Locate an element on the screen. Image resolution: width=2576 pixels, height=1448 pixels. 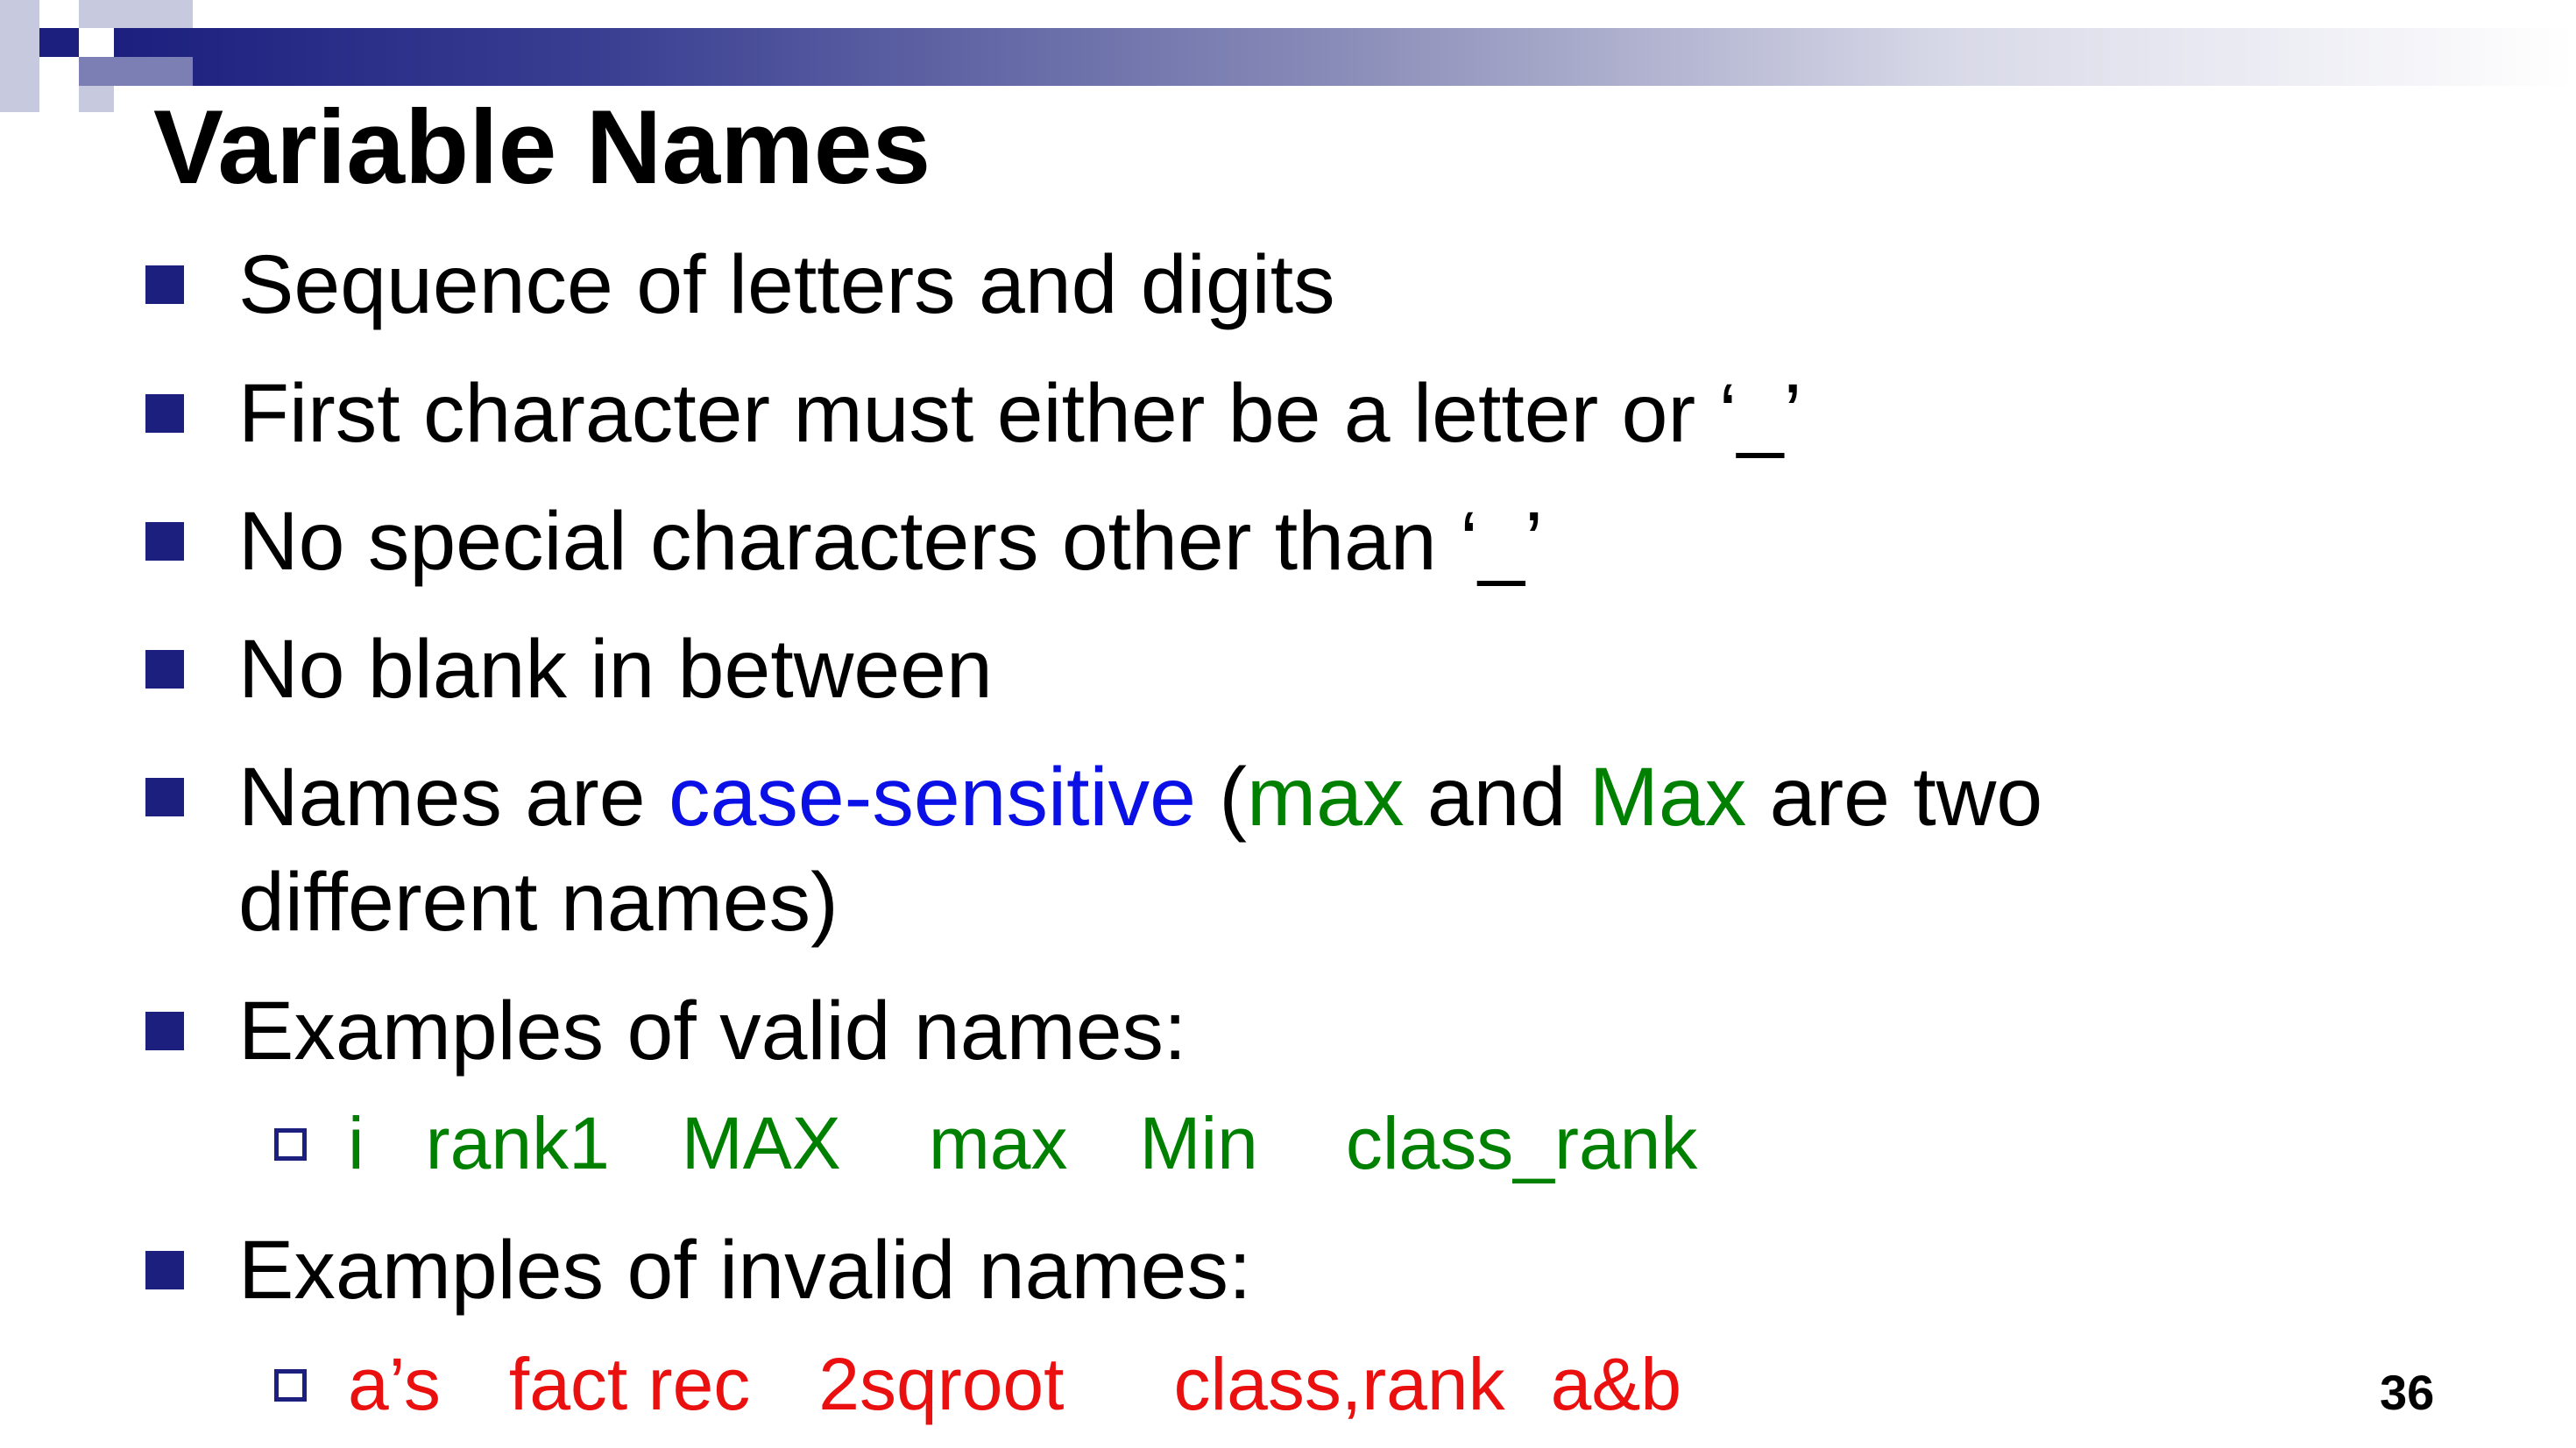
bullet-item: Examples of invalid names: is located at coordinates (745, 1270).